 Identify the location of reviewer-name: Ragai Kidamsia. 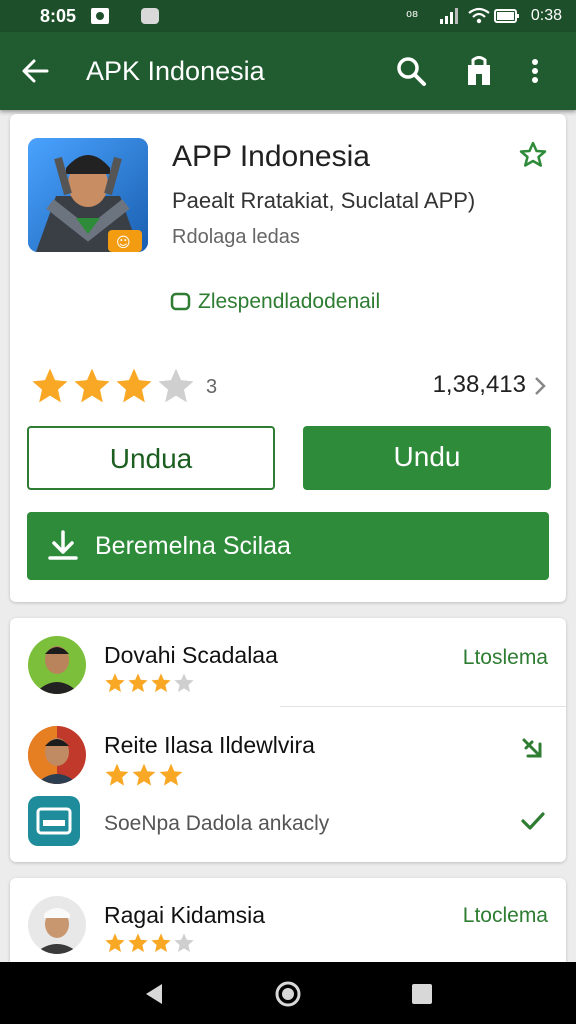
(185, 915).